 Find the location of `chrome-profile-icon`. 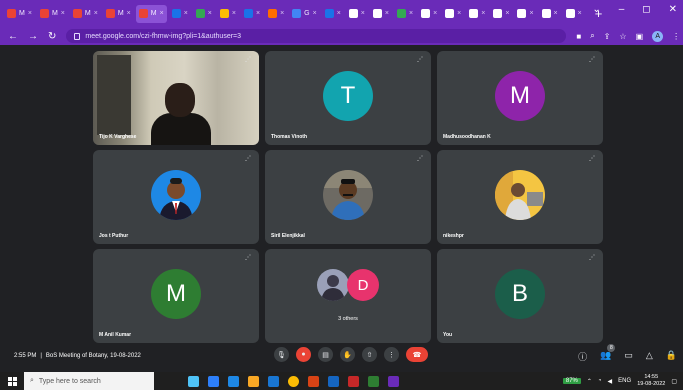

chrome-profile-icon is located at coordinates (393, 381).